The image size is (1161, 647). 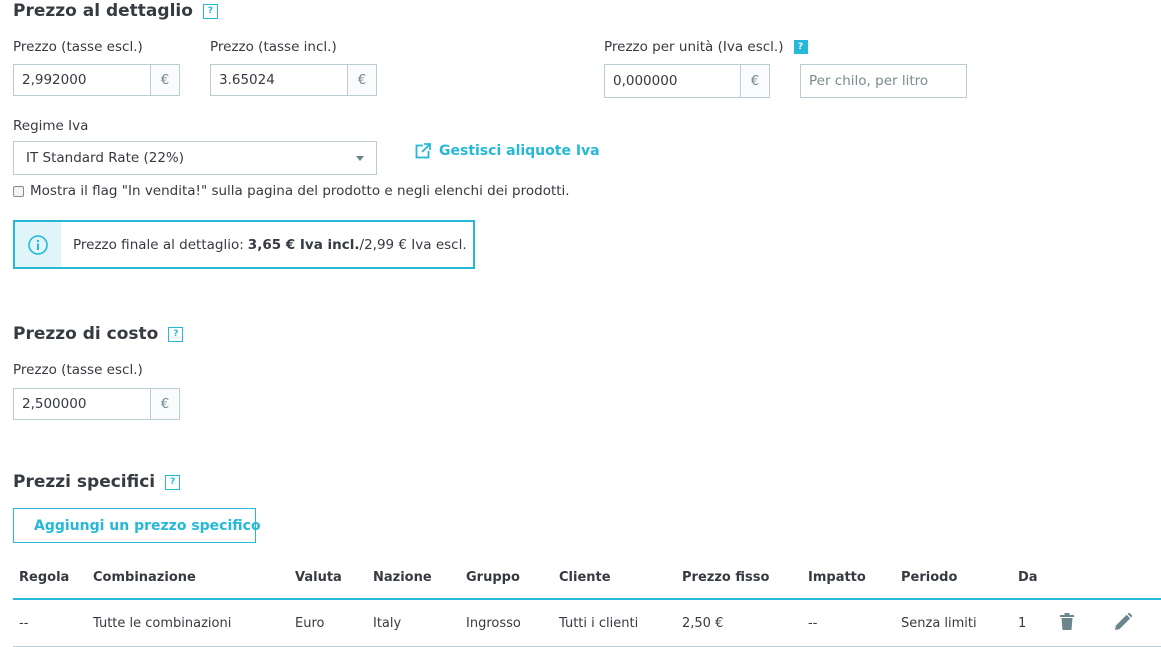 I want to click on chevron-down-icon, so click(x=360, y=158).